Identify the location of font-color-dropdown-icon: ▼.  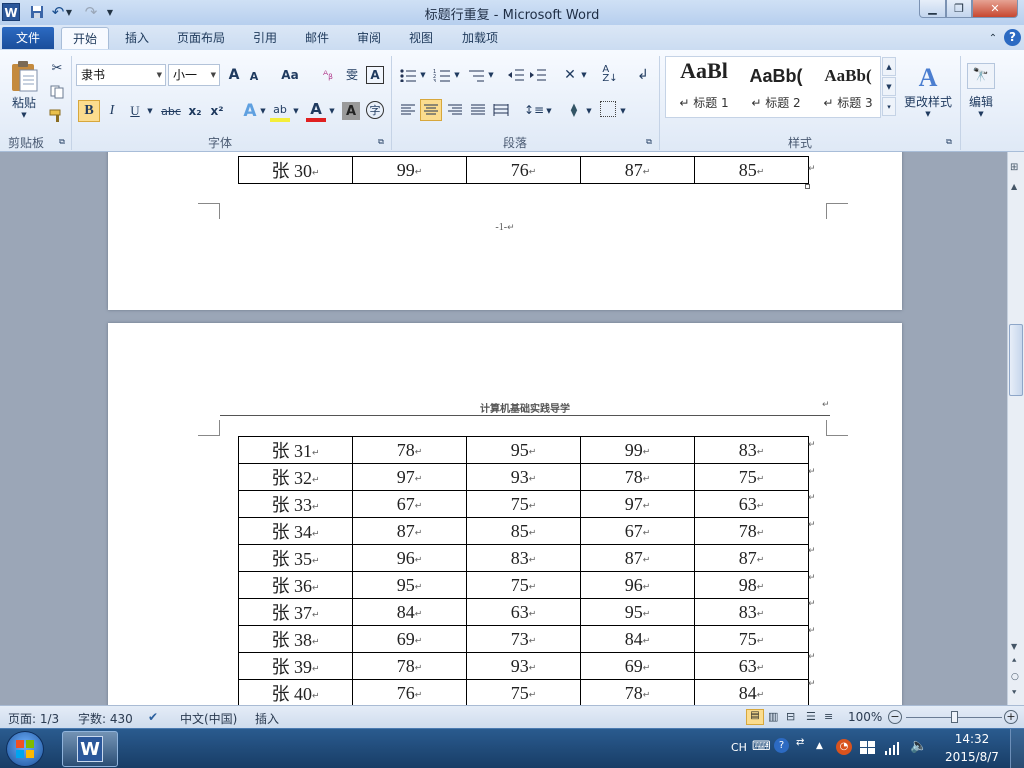
(332, 111).